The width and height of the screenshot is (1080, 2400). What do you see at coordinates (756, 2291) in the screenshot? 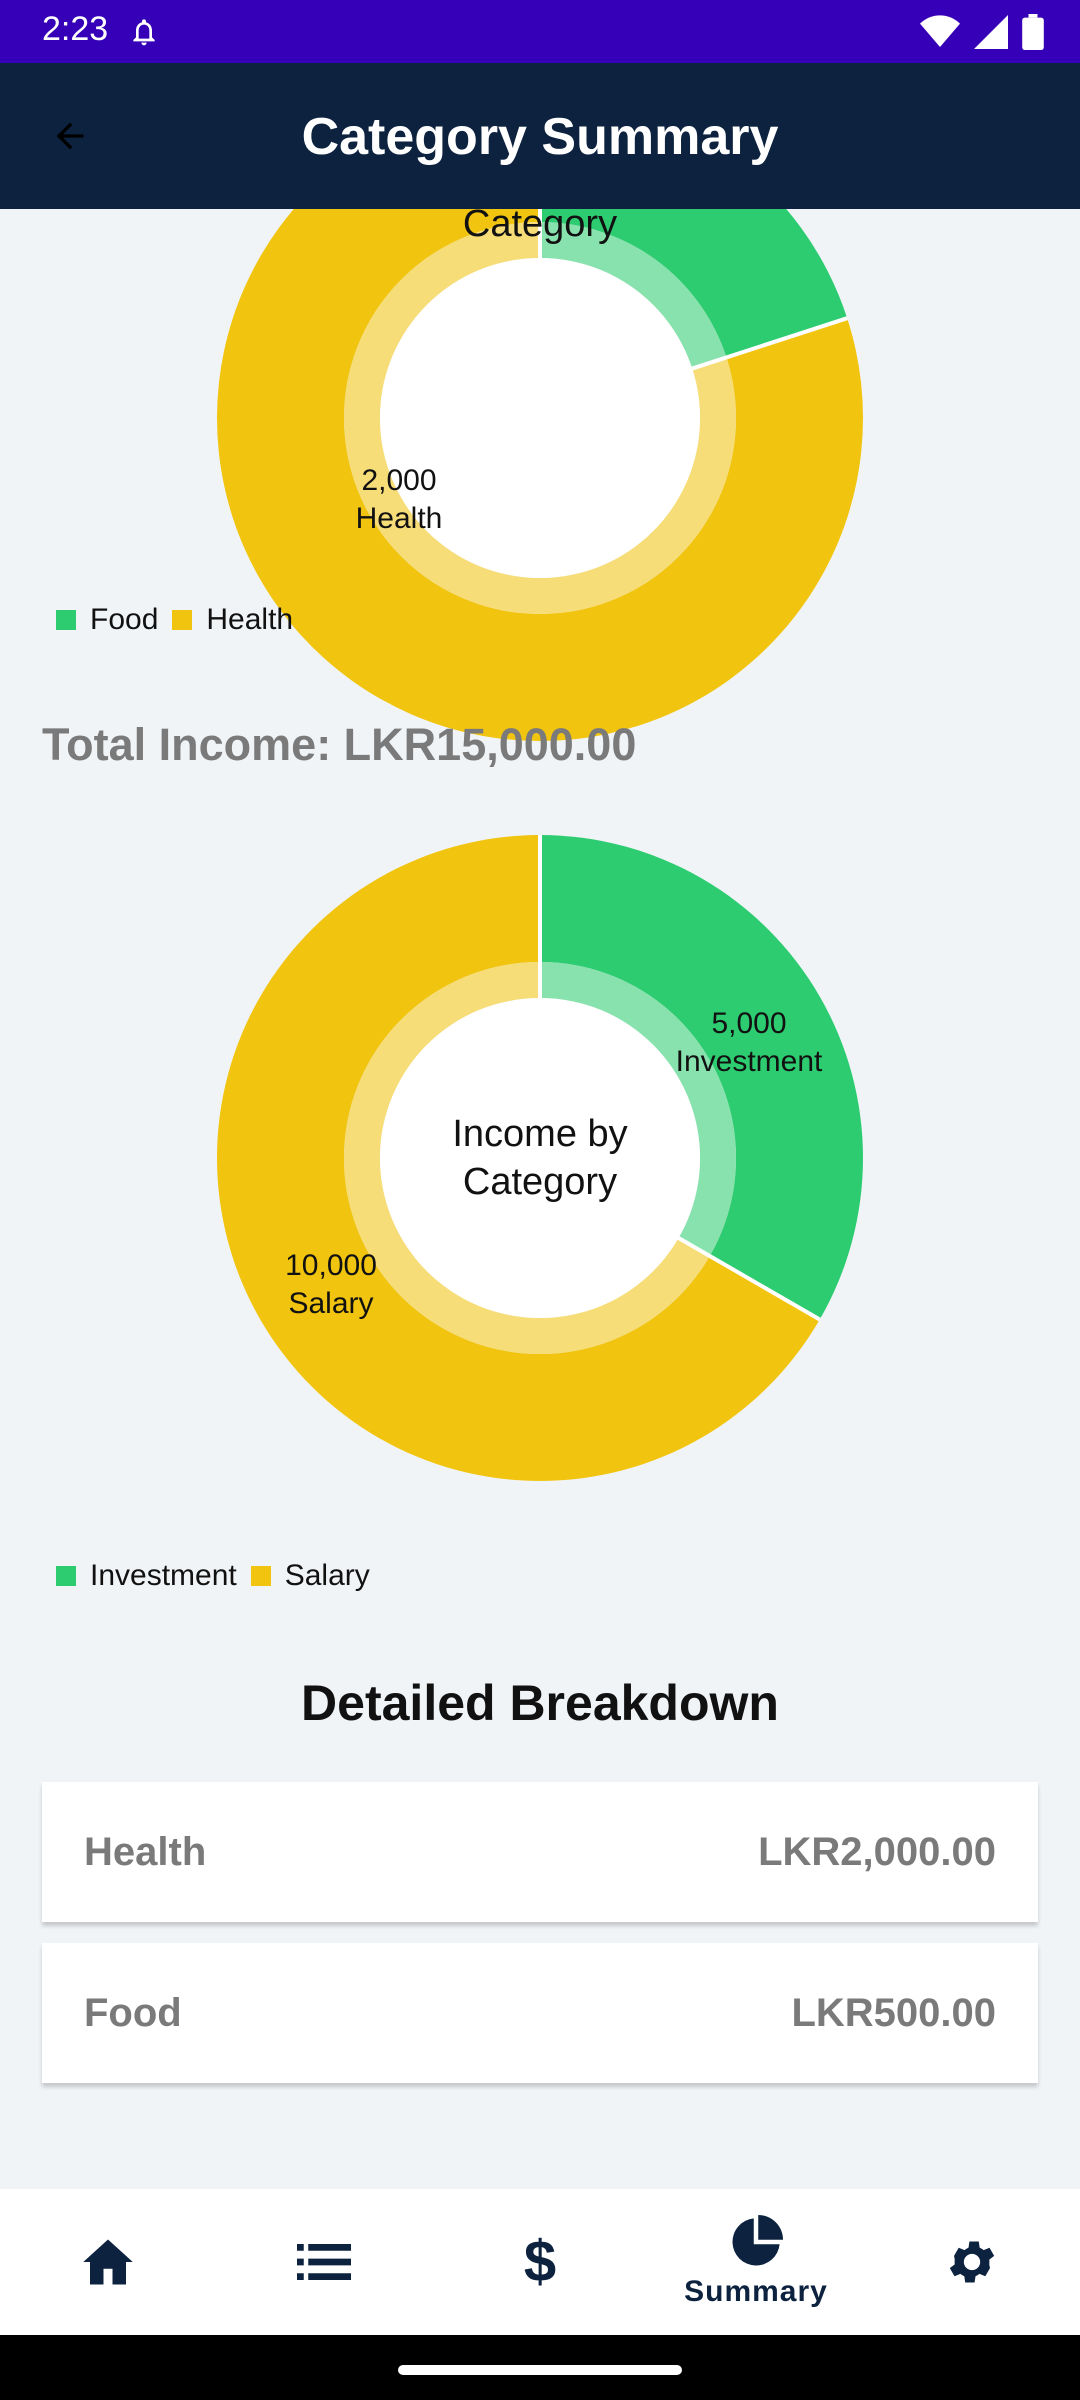
I see `nav-summary-label: Summary` at bounding box center [756, 2291].